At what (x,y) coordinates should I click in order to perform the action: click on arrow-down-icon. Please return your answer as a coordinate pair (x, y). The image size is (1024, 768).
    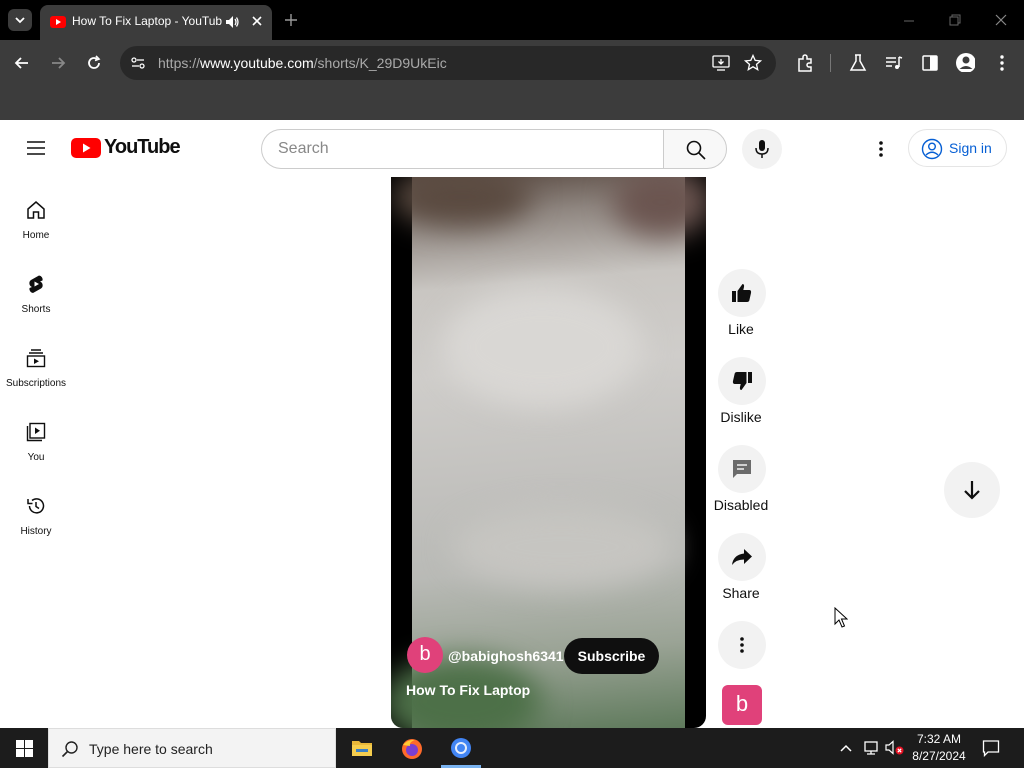
    Looking at the image, I should click on (972, 490).